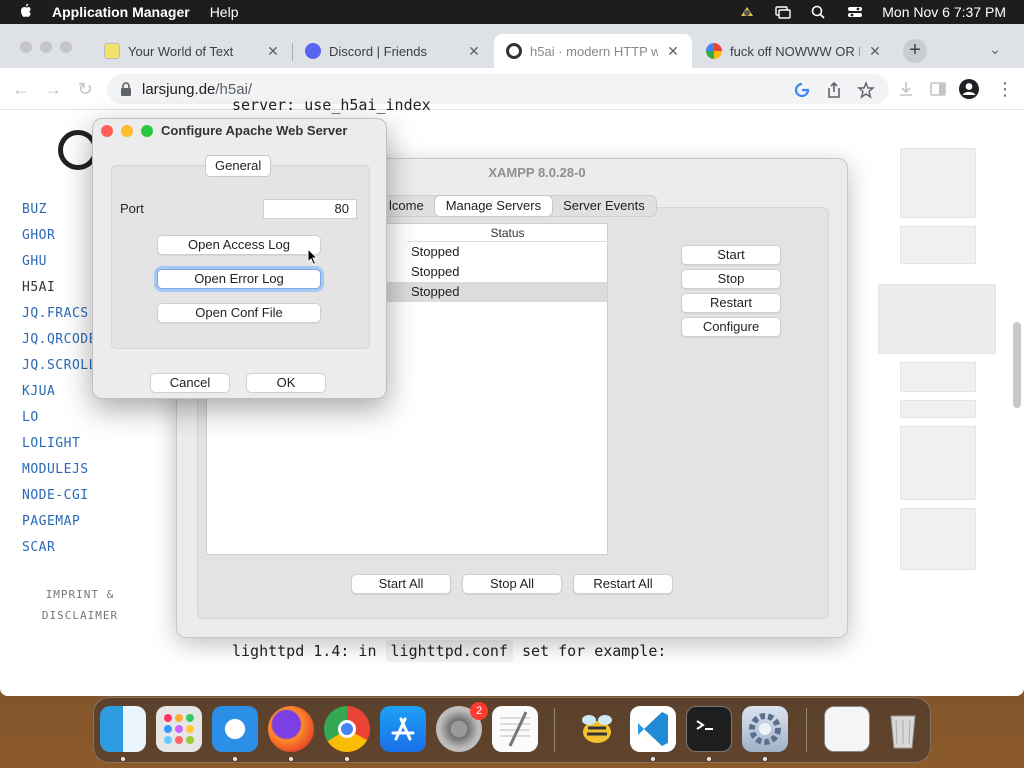 The height and width of the screenshot is (768, 1024). Describe the element at coordinates (866, 90) in the screenshot. I see `bookmark-star-icon` at that location.